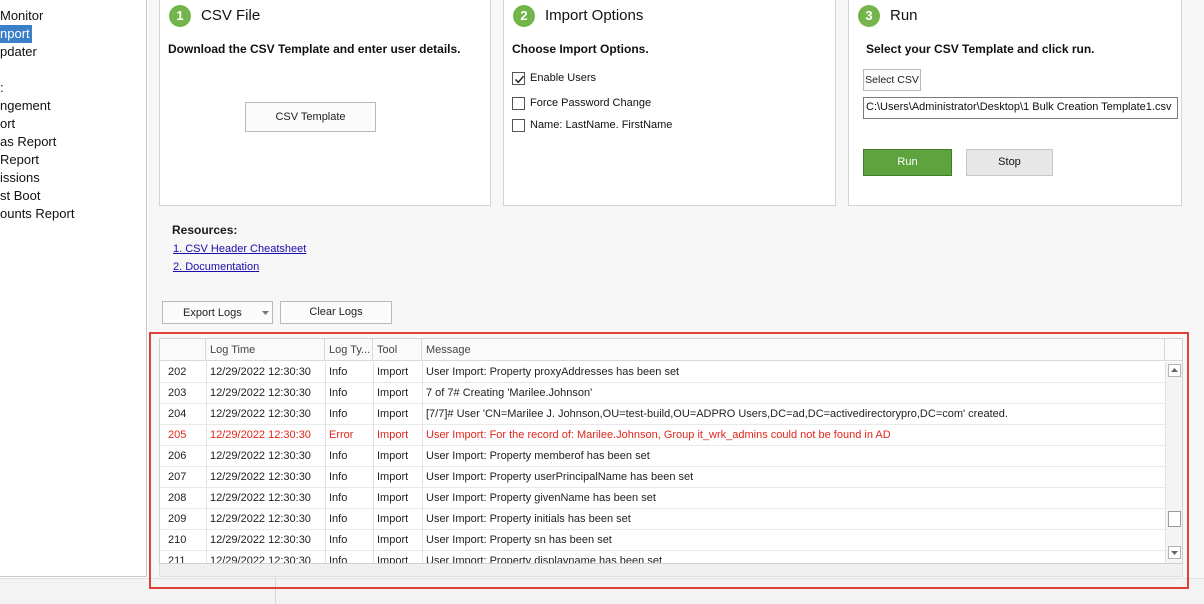 This screenshot has height=604, width=1204. What do you see at coordinates (601, 125) in the screenshot?
I see `name-format-label: Name: LastName. FirstName` at bounding box center [601, 125].